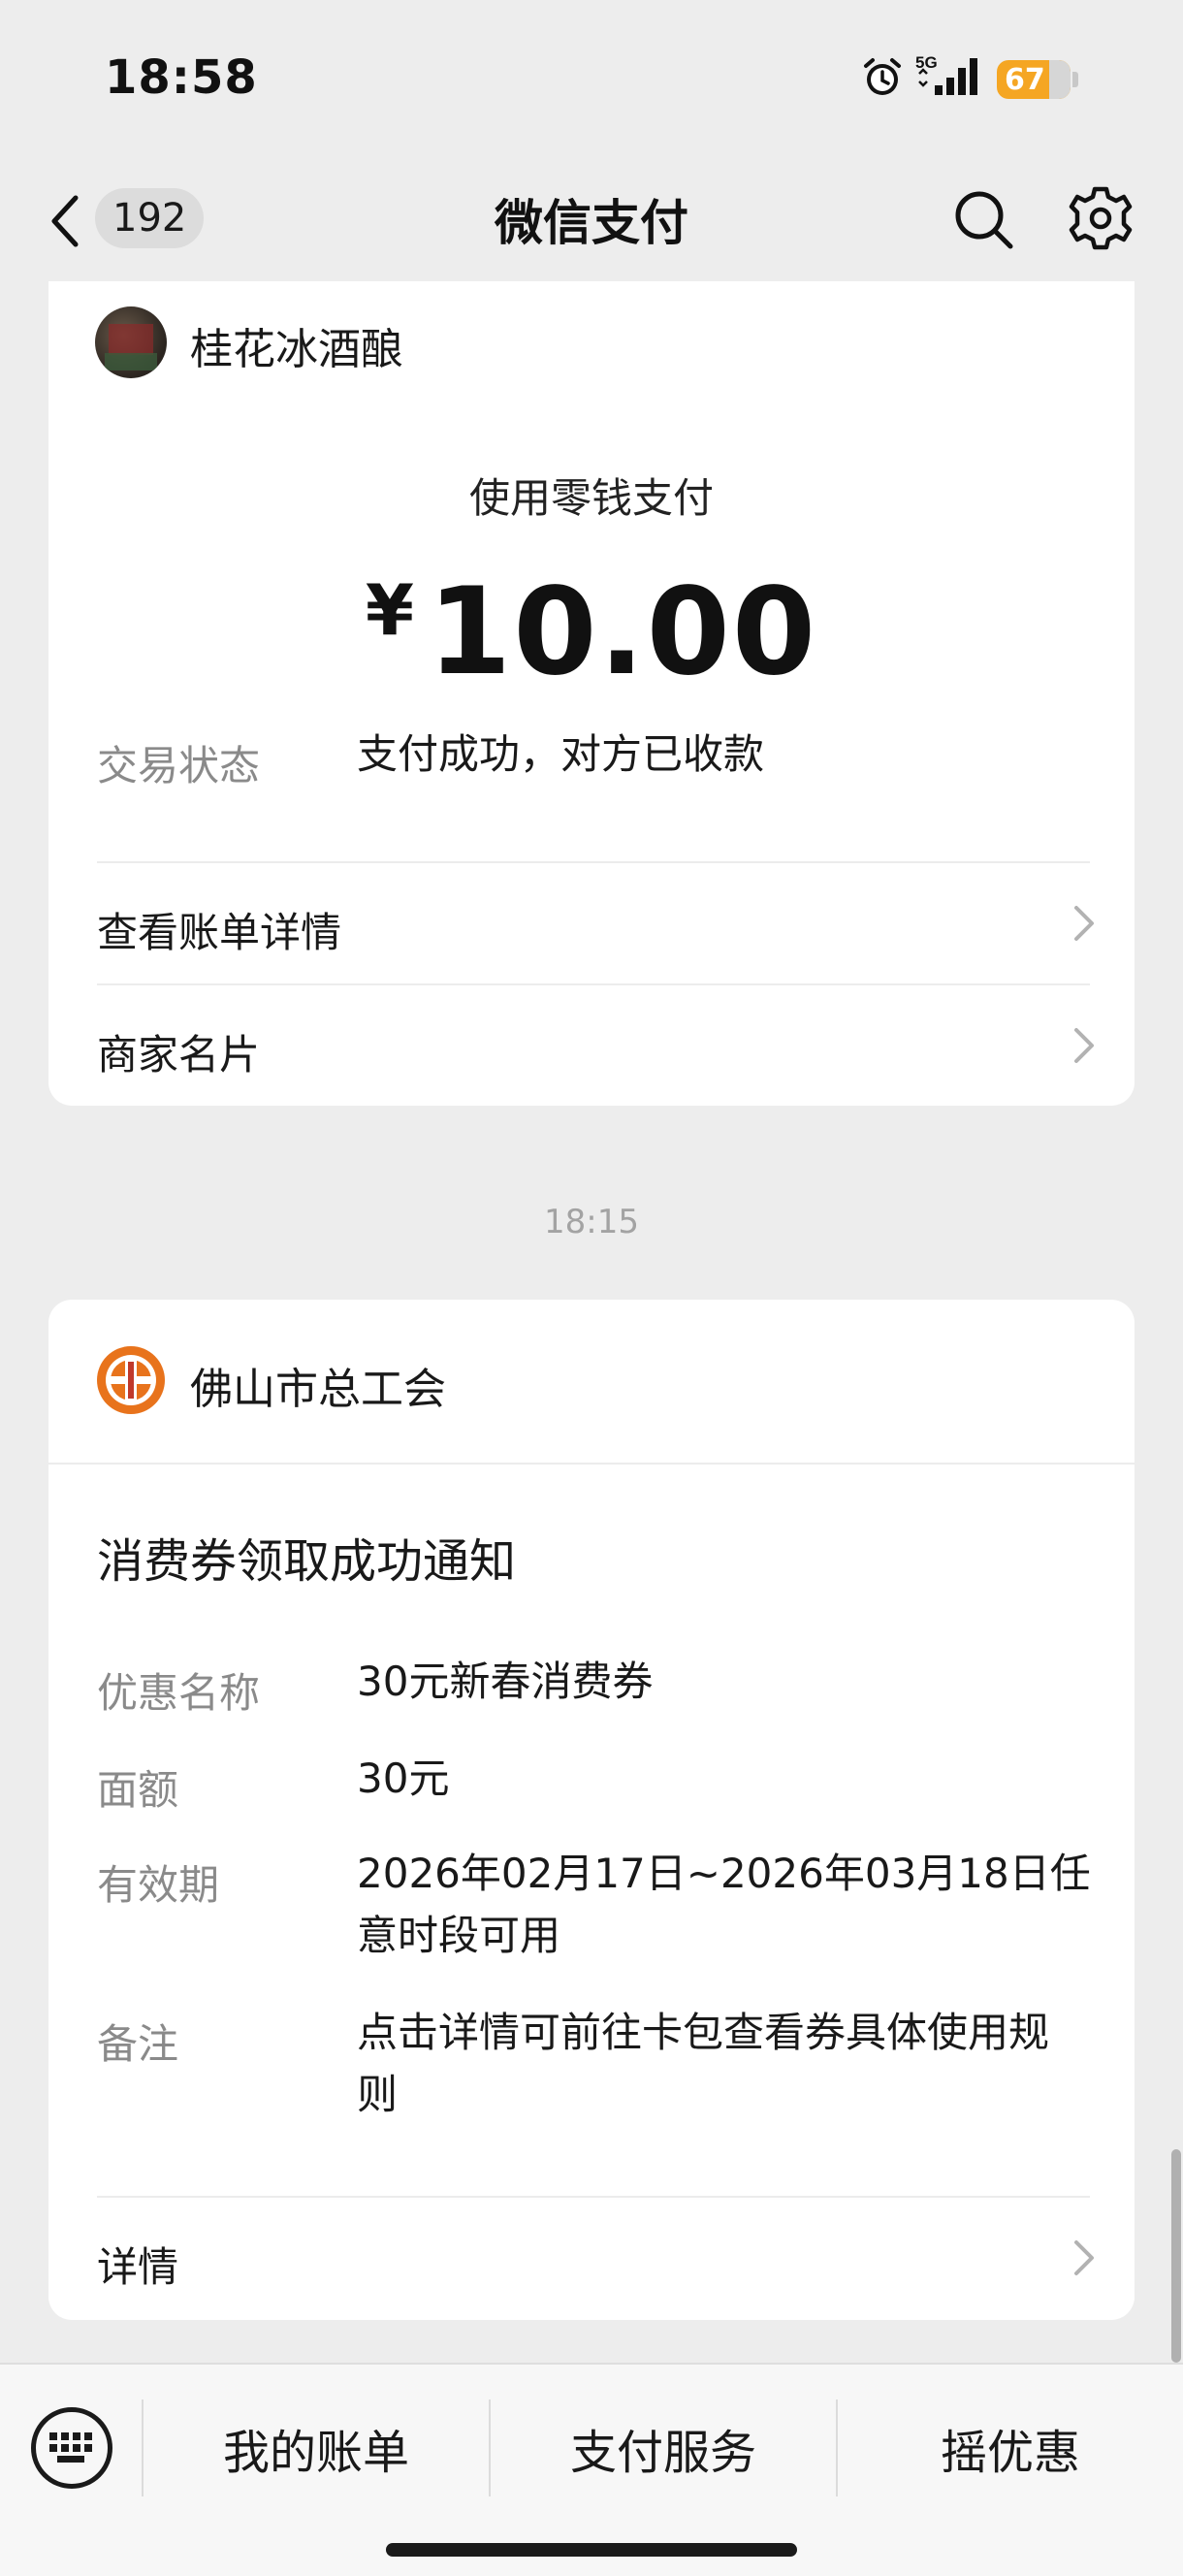  I want to click on battery-icon: 67, so click(1034, 79).